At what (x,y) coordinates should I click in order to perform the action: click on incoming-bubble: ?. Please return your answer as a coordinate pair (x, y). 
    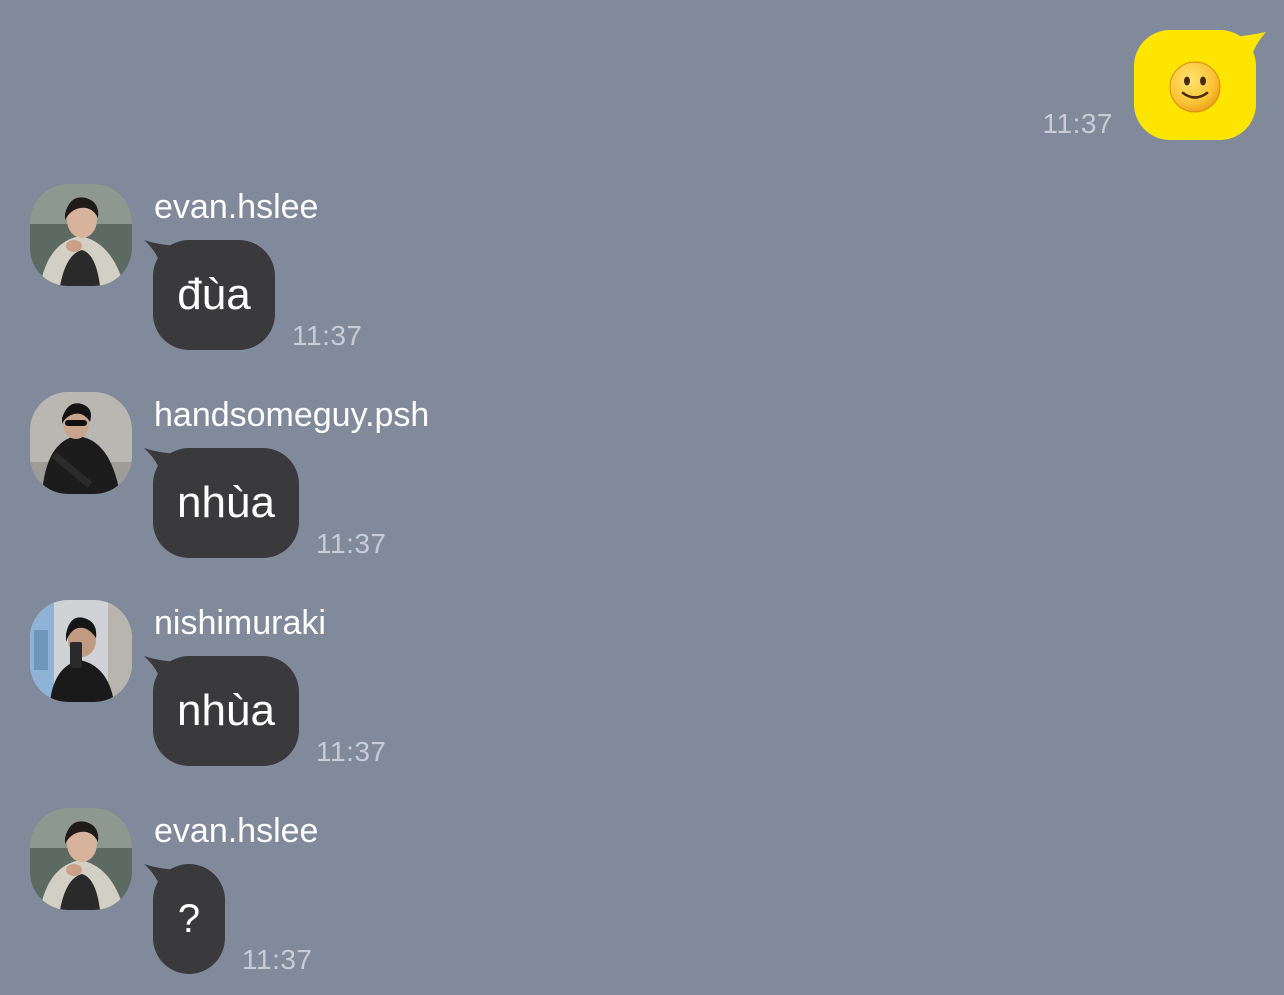
    Looking at the image, I should click on (189, 919).